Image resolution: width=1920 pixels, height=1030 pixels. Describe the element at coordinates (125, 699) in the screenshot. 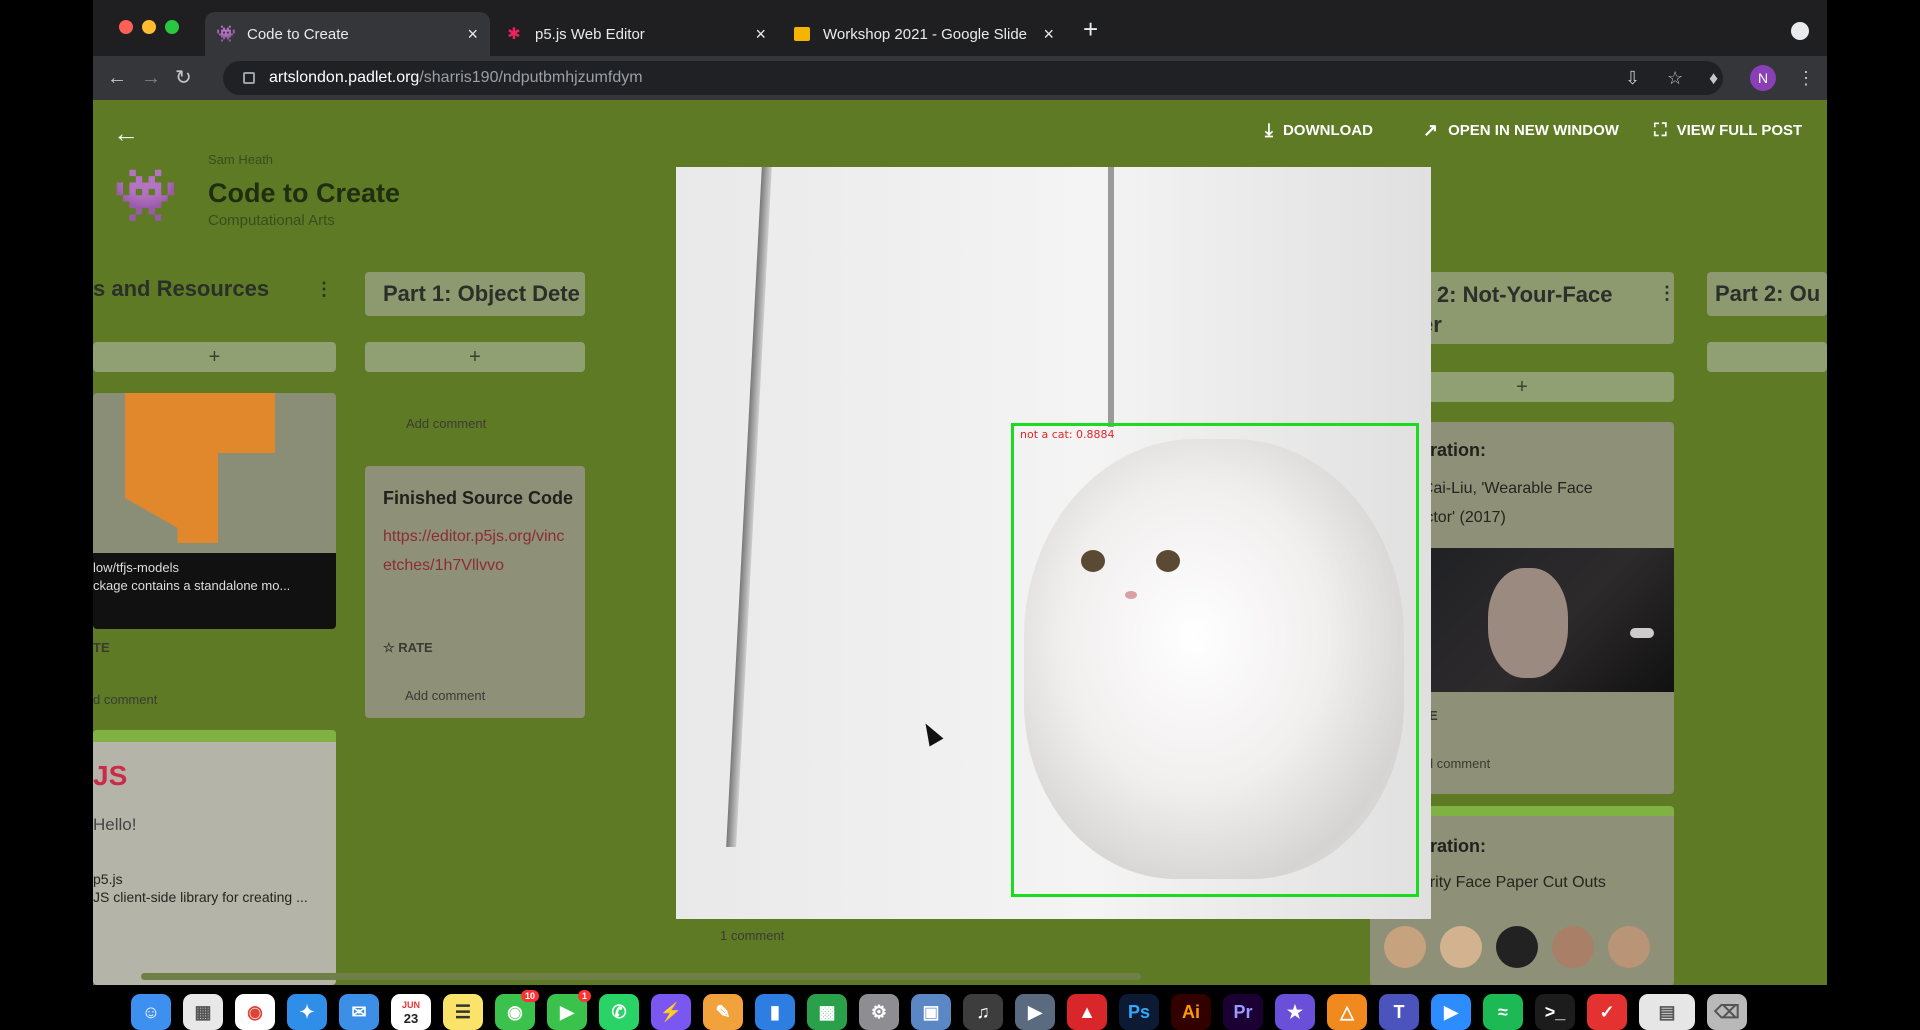

I see `add-comment-link: d comment` at that location.